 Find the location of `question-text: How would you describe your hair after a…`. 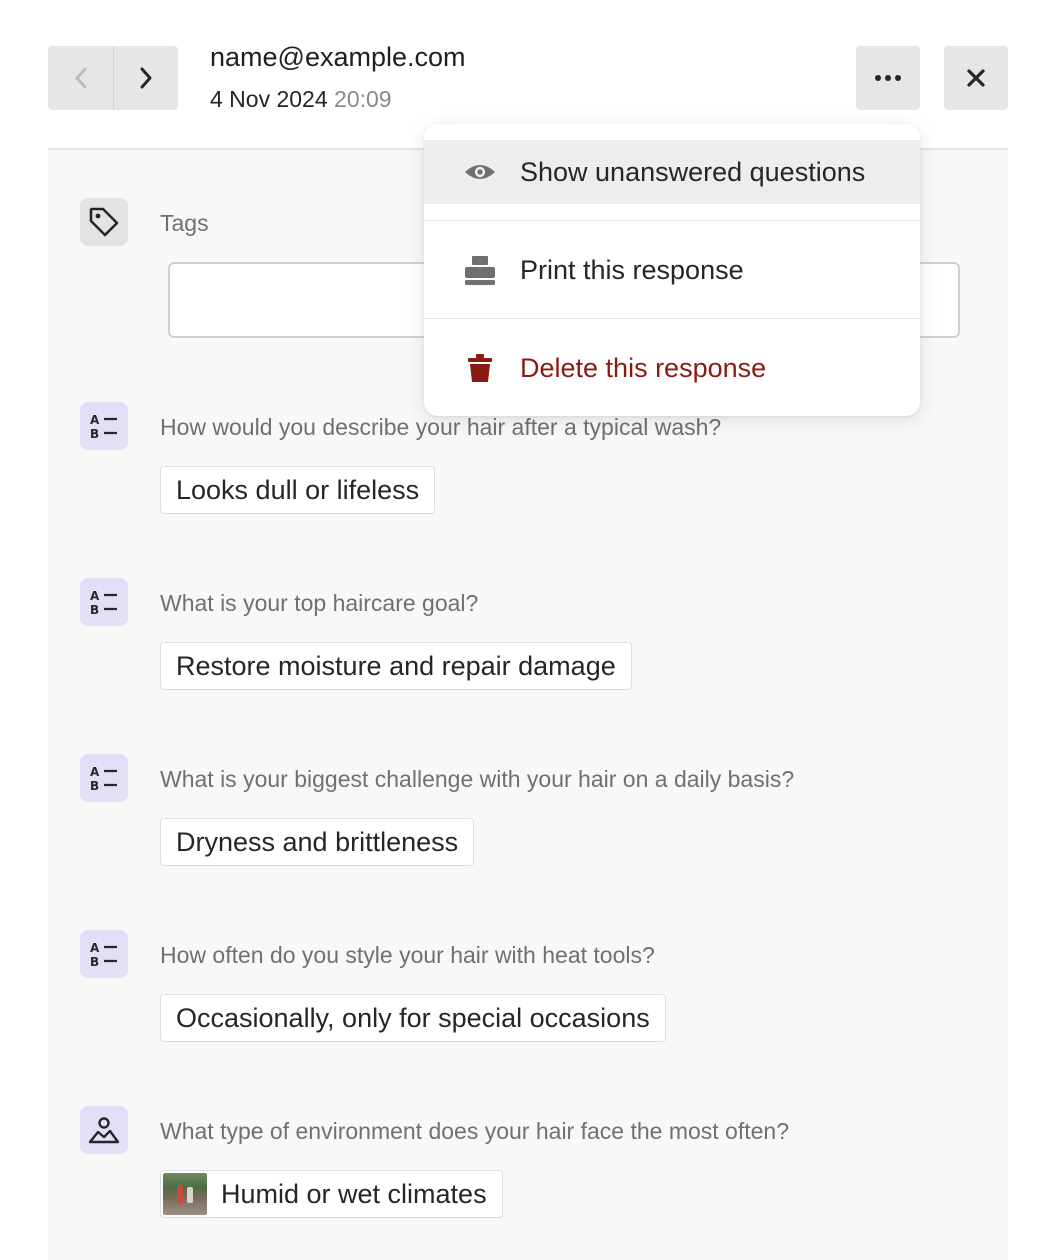

question-text: How would you describe your hair after a… is located at coordinates (441, 427).